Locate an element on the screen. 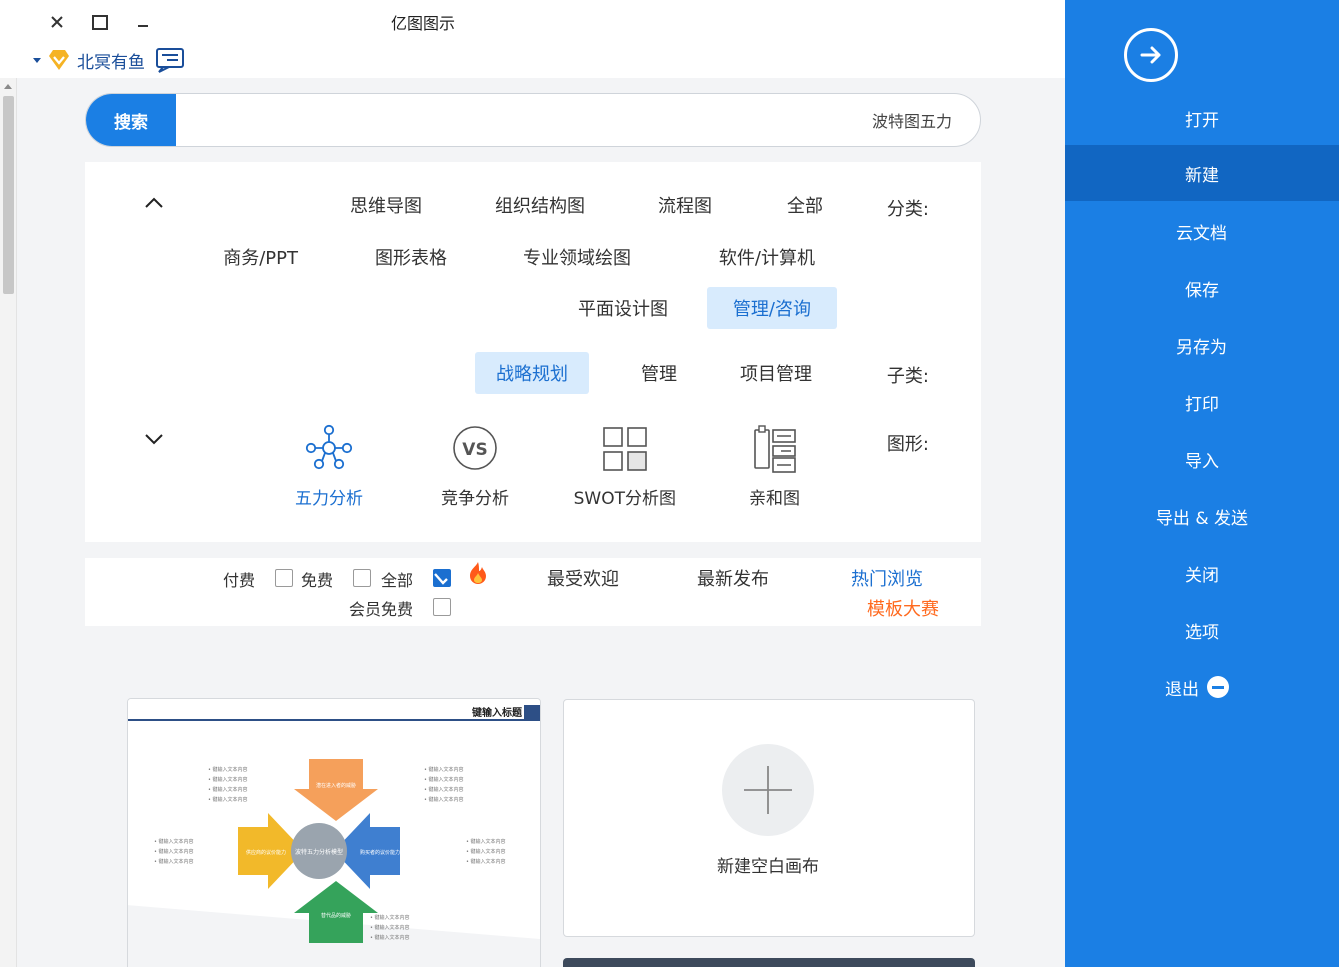 This screenshot has height=967, width=1339. add-canvas-icon is located at coordinates (768, 790).